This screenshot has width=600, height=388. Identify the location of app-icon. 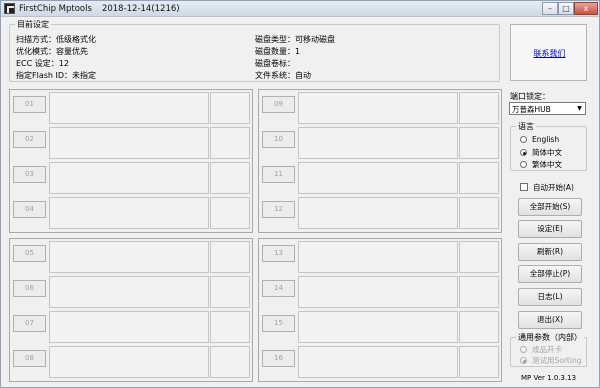
(9, 8).